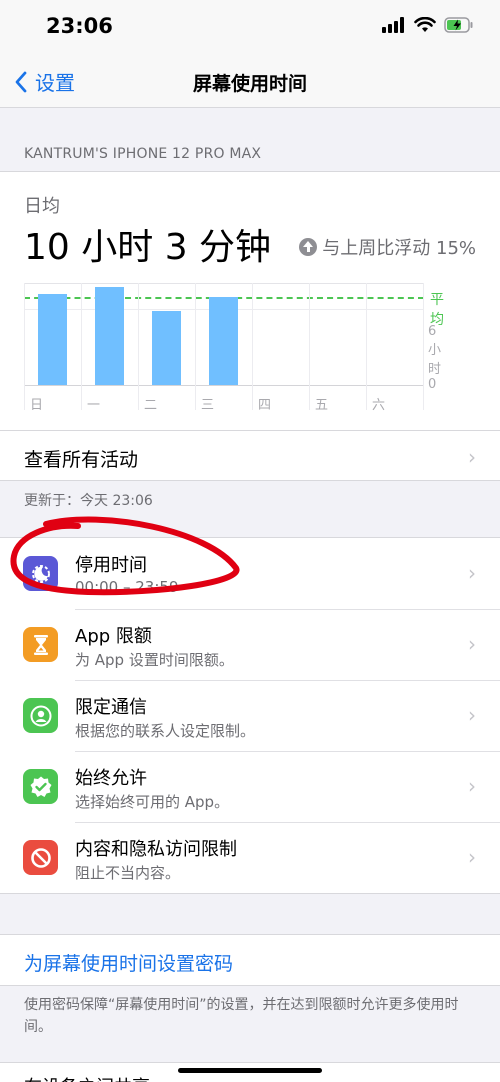 This screenshot has height=1082, width=500. I want to click on wifi-icon, so click(425, 24).